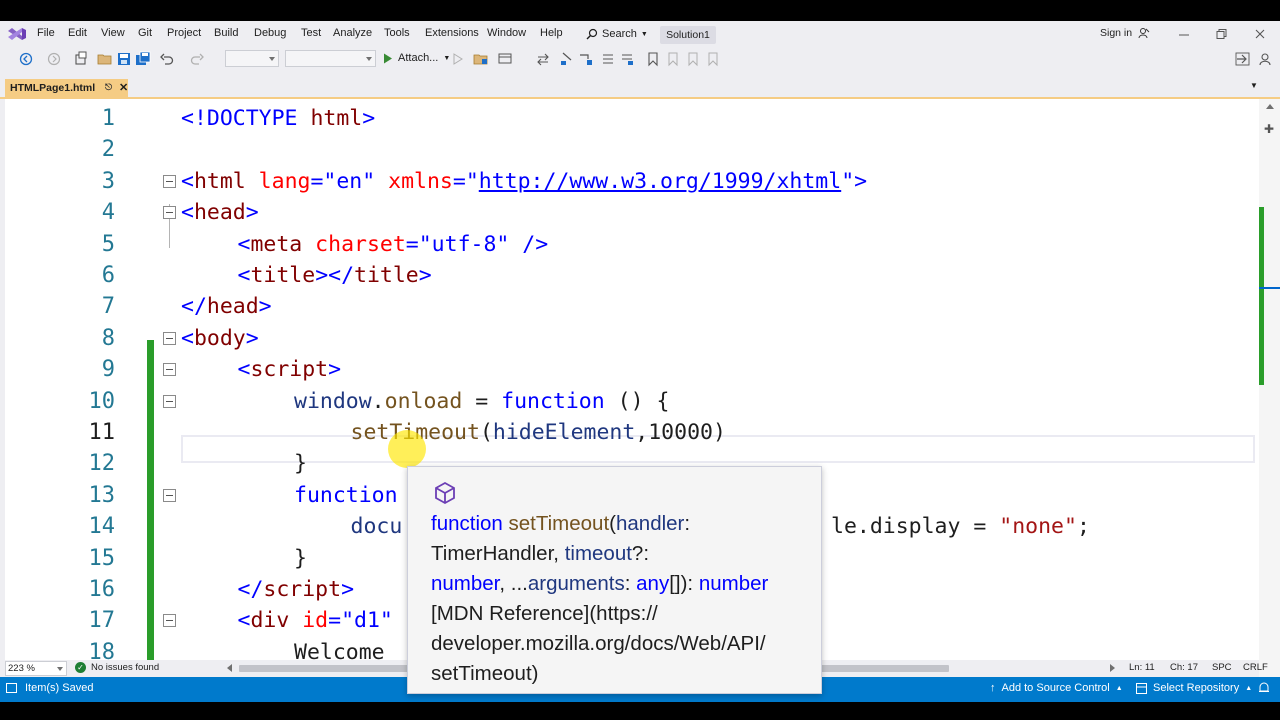 Image resolution: width=1280 pixels, height=720 pixels. I want to click on sign-in-link: Sign in, so click(1116, 33).